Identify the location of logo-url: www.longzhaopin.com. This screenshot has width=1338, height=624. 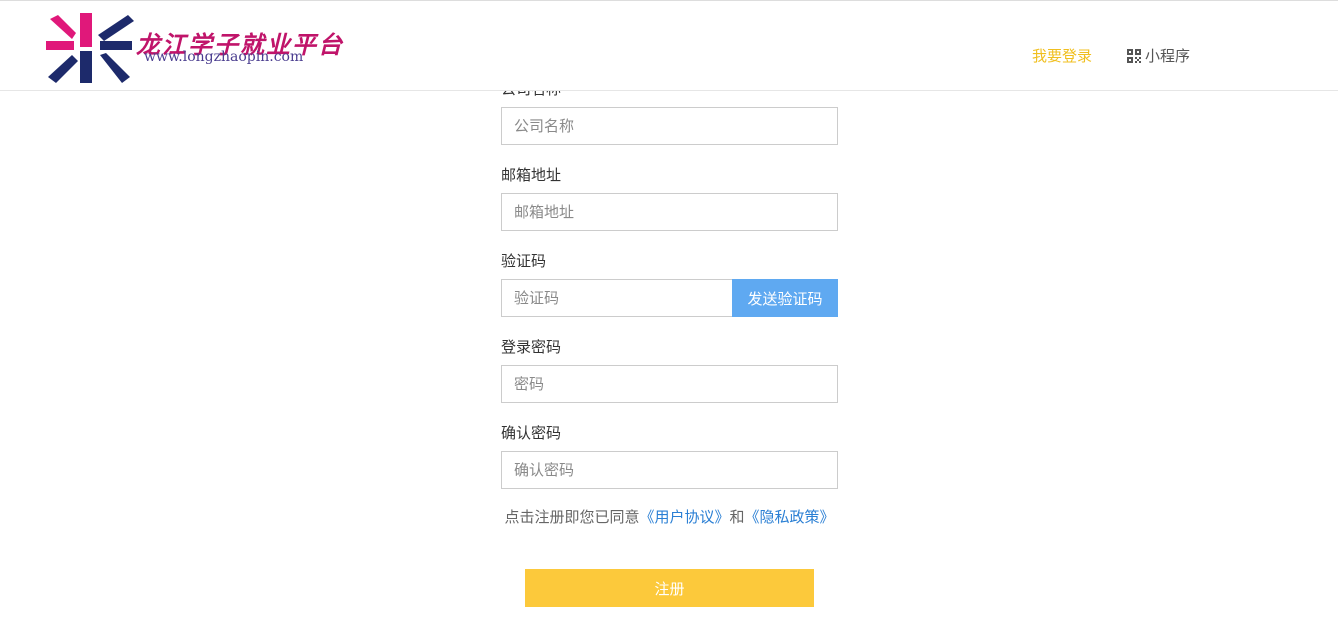
(224, 57).